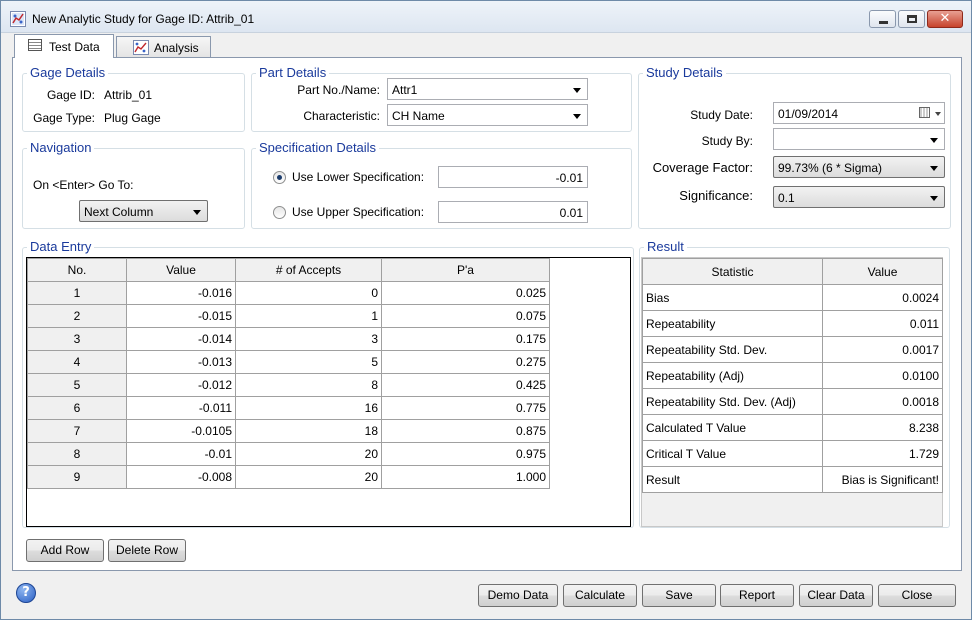 Image resolution: width=972 pixels, height=620 pixels. What do you see at coordinates (181, 477) in the screenshot?
I see `cell-value: -0.008` at bounding box center [181, 477].